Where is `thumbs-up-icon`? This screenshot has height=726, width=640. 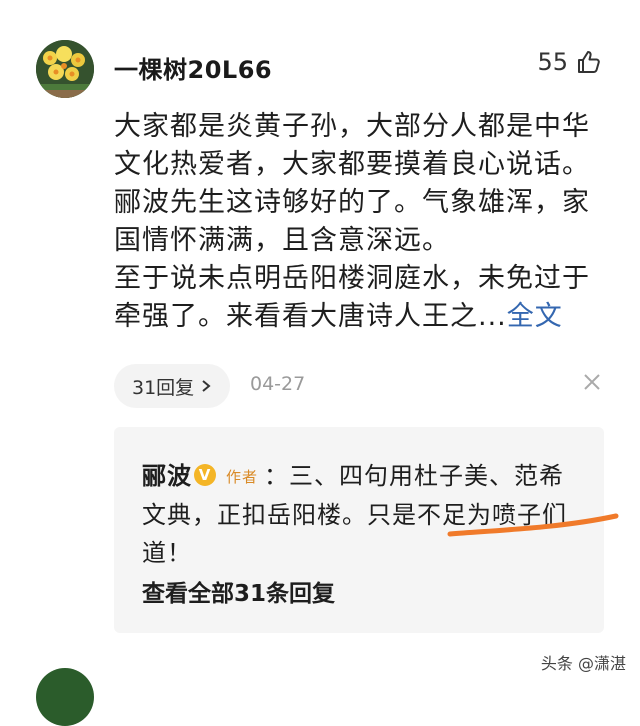 thumbs-up-icon is located at coordinates (589, 62).